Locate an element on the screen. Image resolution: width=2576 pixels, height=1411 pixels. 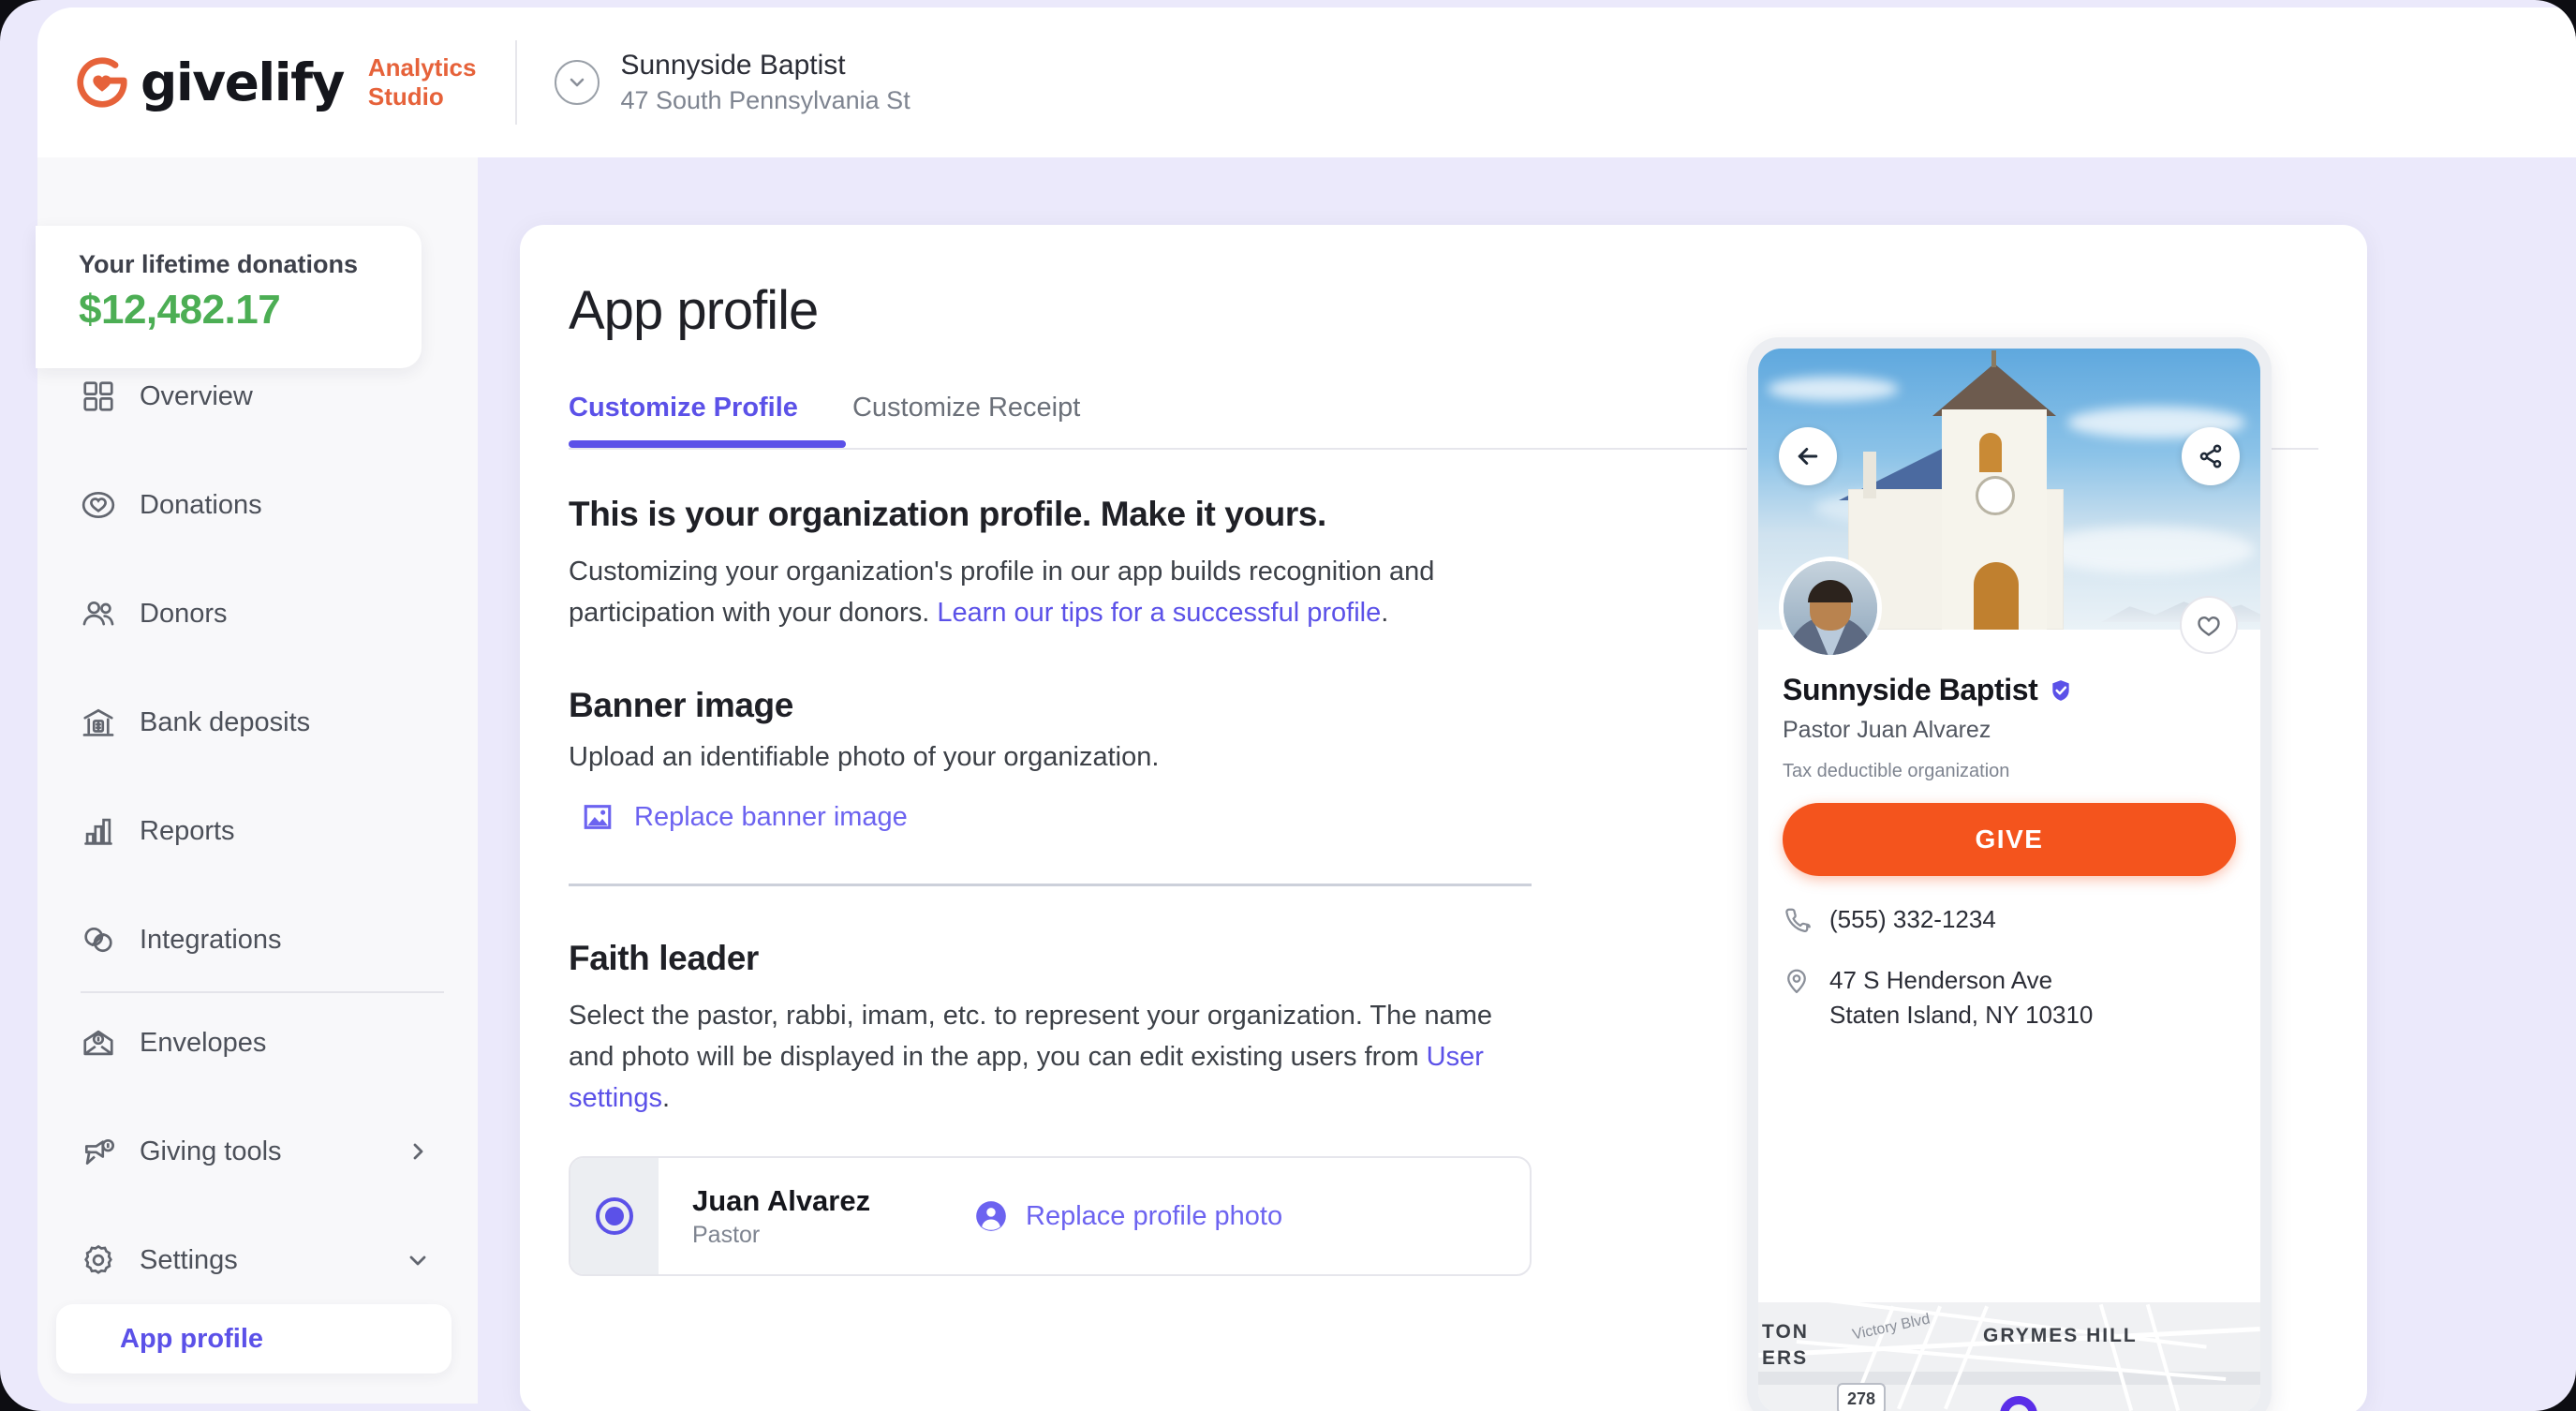
share-button is located at coordinates (2211, 456).